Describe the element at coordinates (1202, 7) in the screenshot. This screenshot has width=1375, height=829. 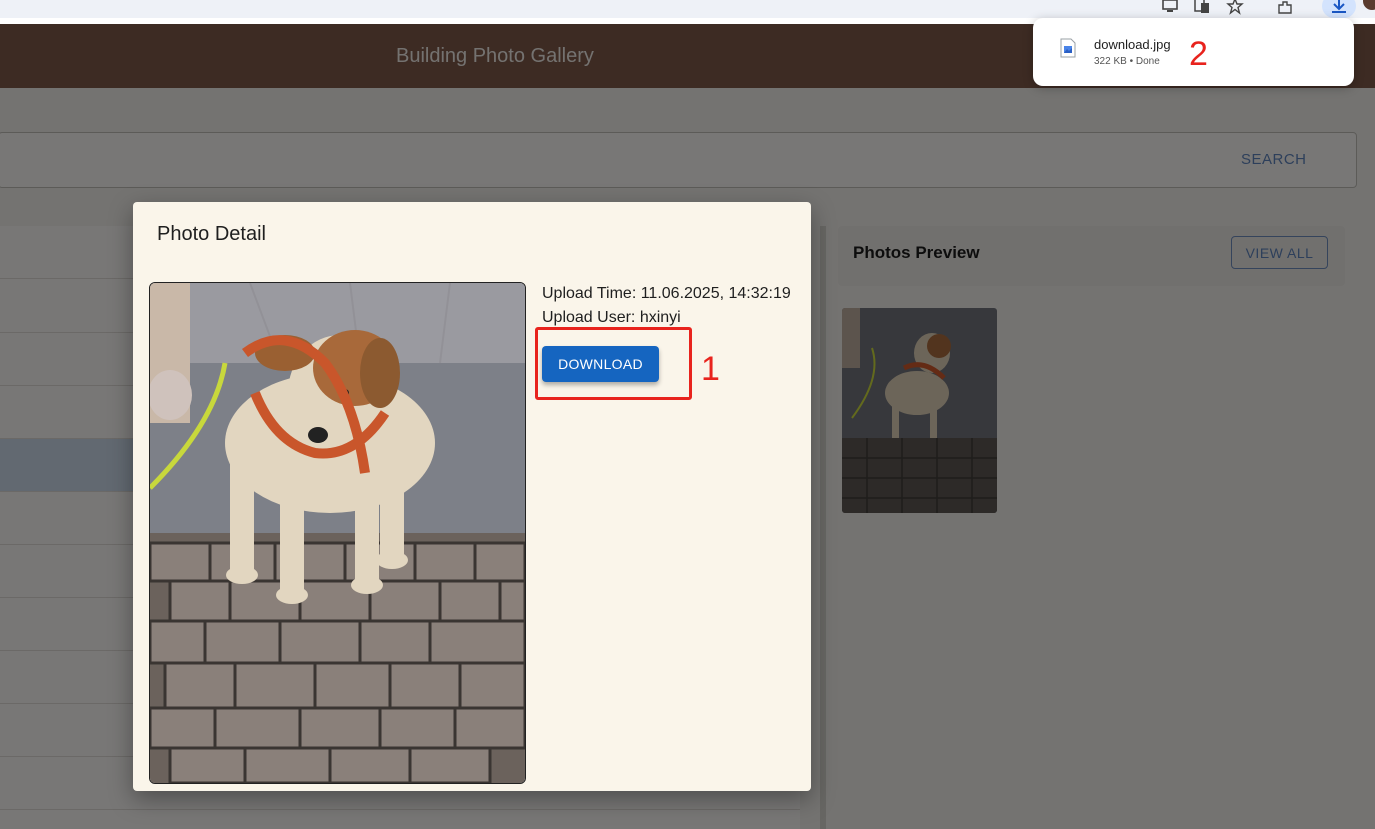
I see `translate-icon` at that location.